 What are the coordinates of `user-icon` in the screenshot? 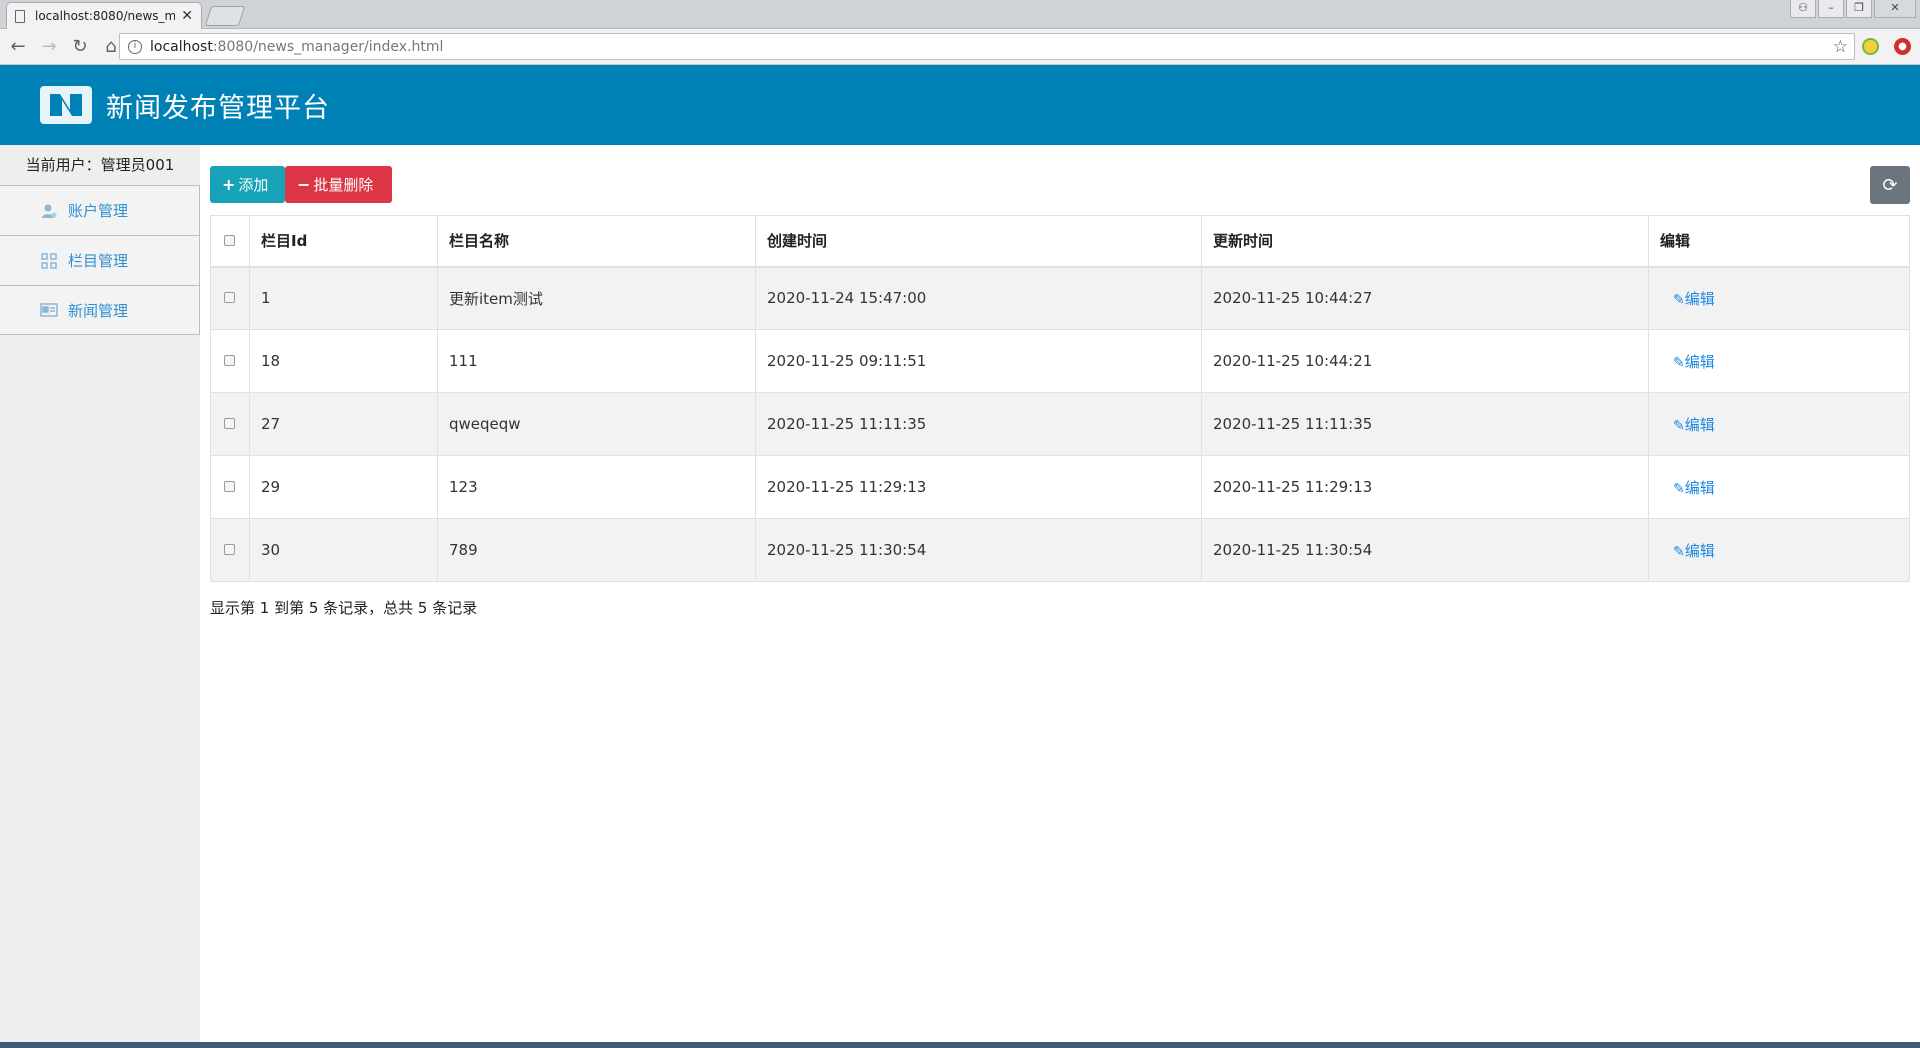 It's located at (49, 211).